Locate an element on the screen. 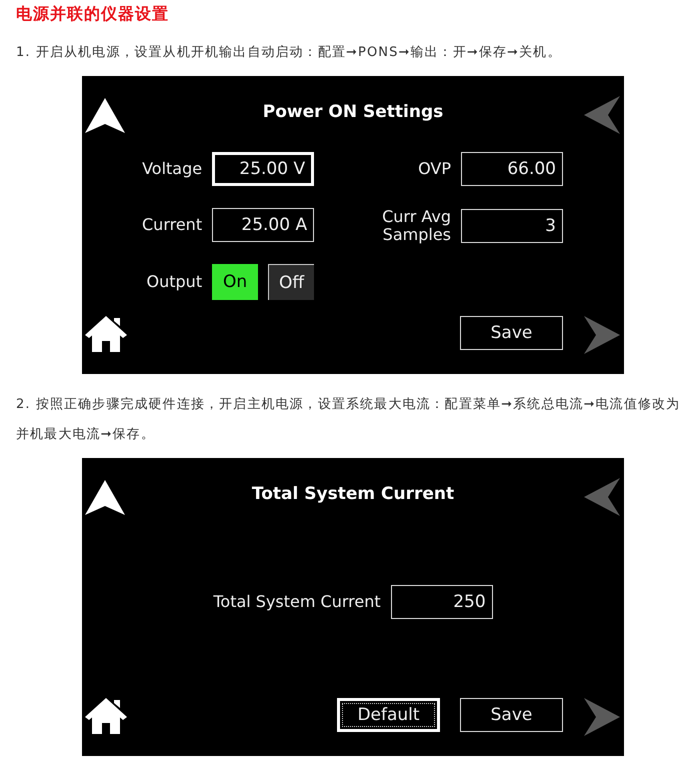 The width and height of the screenshot is (696, 773). value-field: 250 is located at coordinates (441, 602).